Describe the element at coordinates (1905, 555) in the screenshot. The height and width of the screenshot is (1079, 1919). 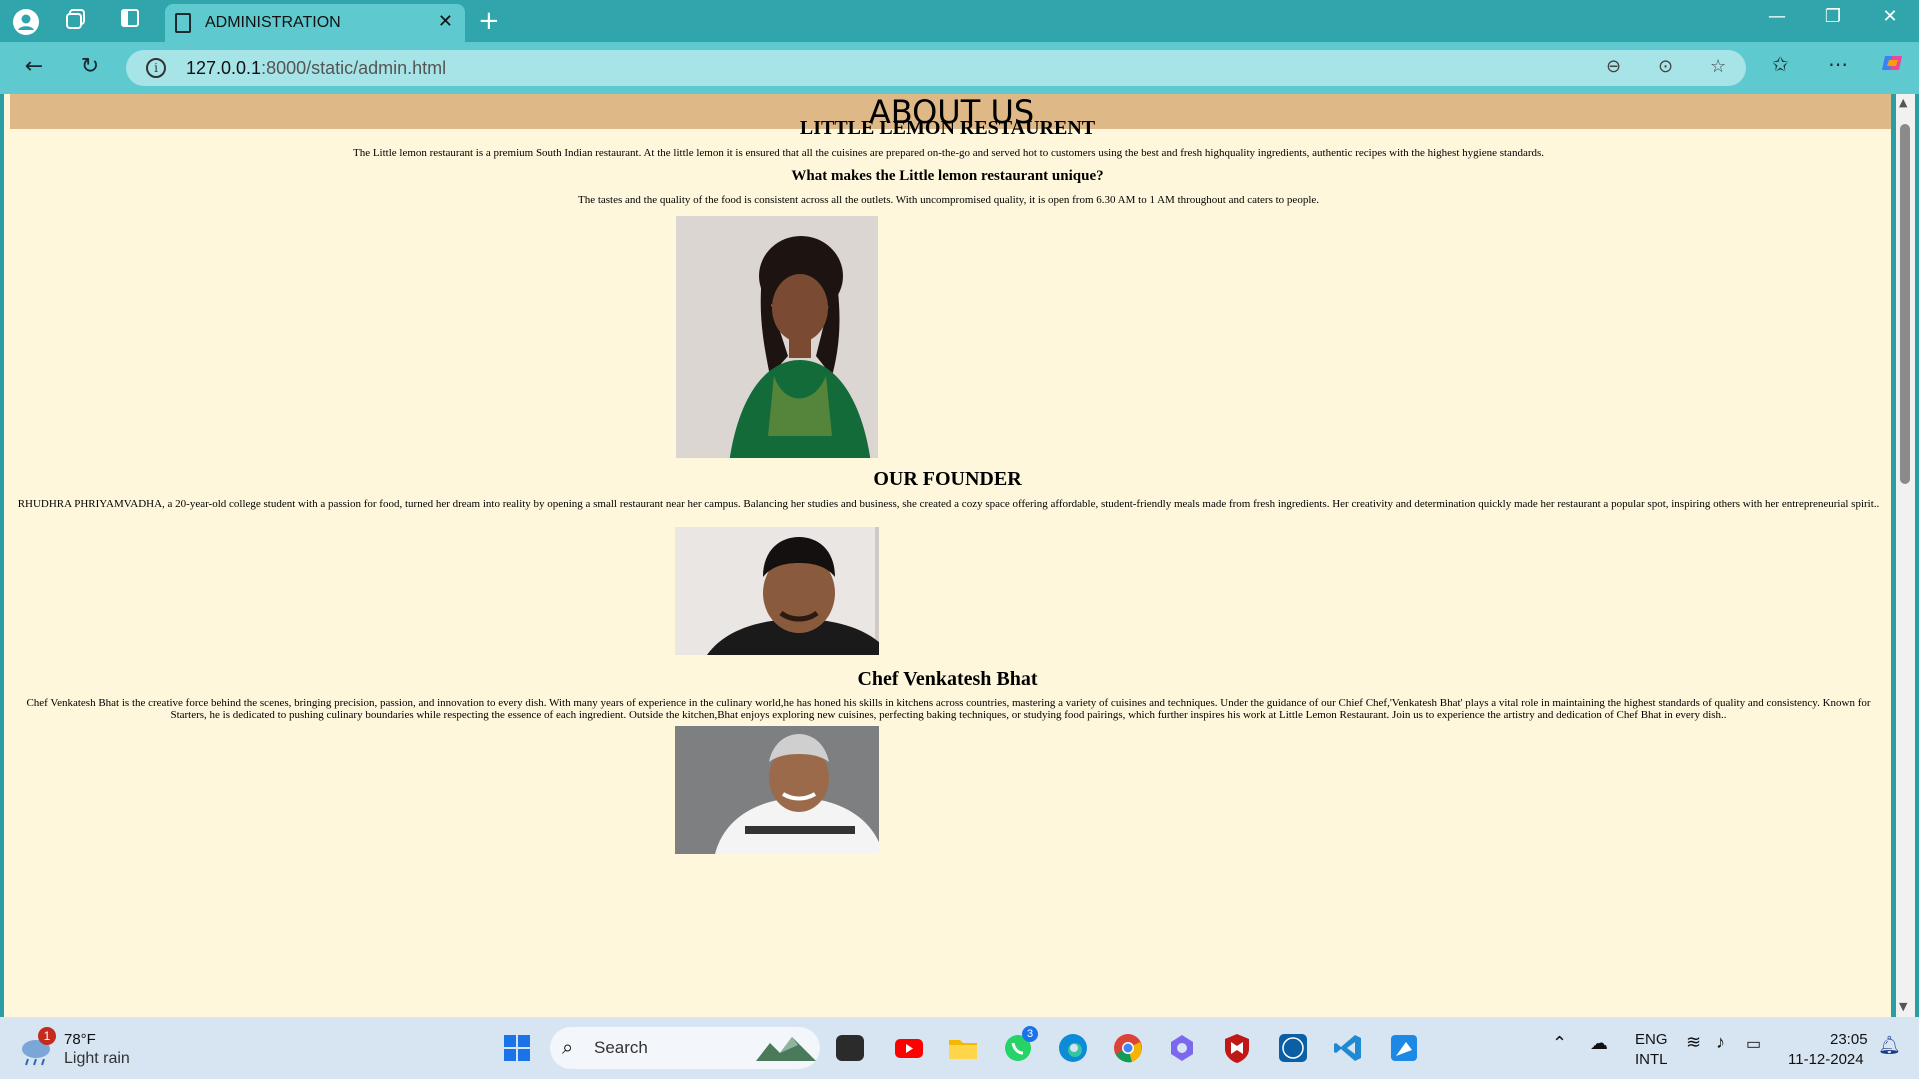
I see `page-scrollbar: ▲ ▼` at that location.